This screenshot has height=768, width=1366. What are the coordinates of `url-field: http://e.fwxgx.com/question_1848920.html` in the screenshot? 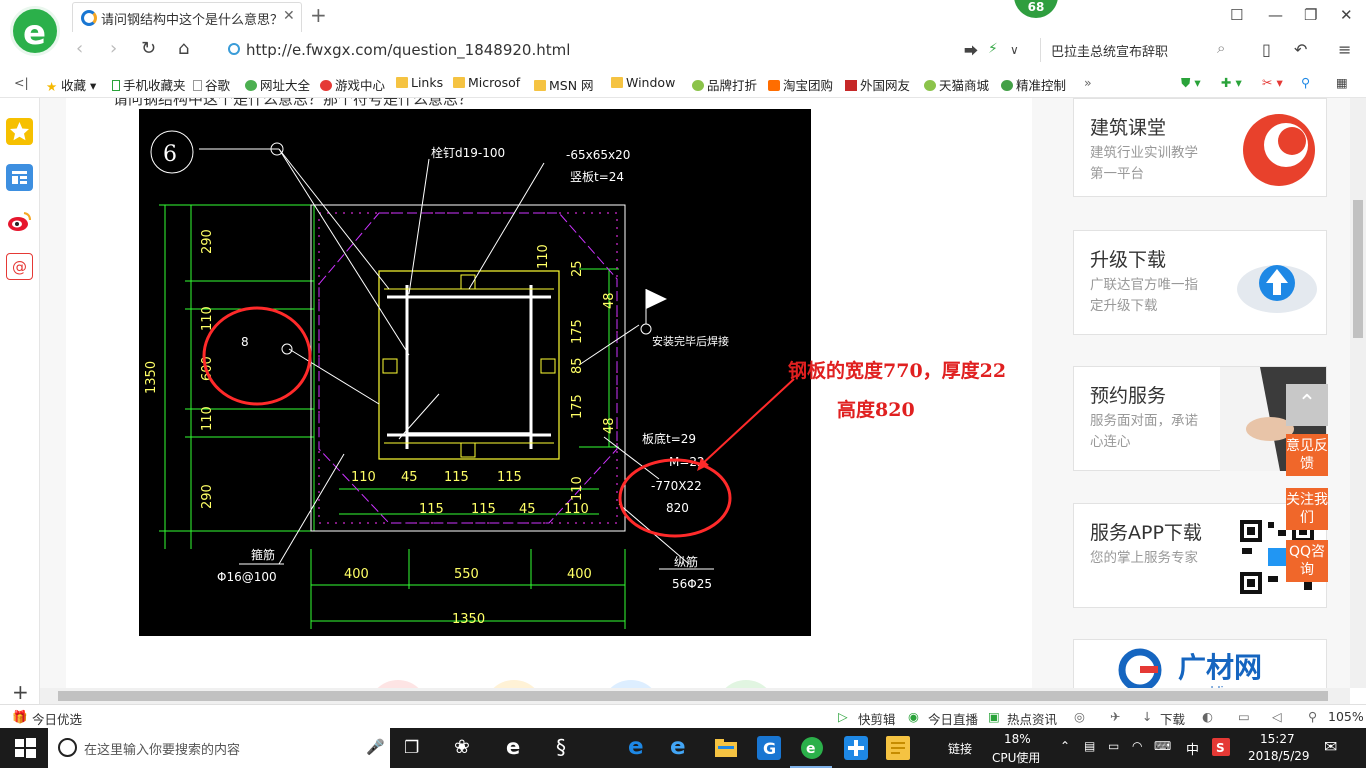 It's located at (627, 50).